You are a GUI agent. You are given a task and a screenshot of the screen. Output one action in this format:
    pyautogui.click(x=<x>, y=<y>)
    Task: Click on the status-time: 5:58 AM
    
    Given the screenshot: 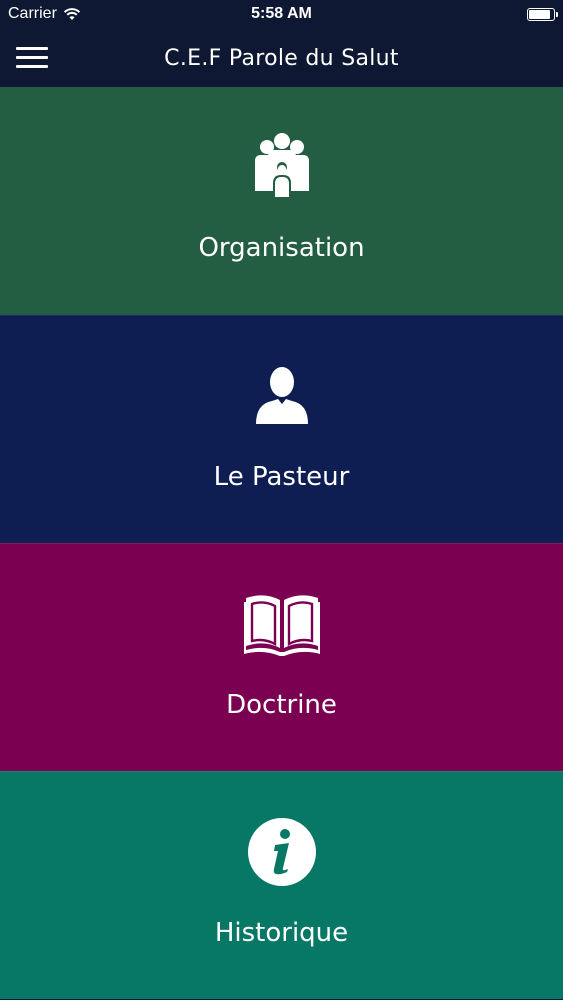 What is the action you would take?
    pyautogui.click(x=281, y=13)
    